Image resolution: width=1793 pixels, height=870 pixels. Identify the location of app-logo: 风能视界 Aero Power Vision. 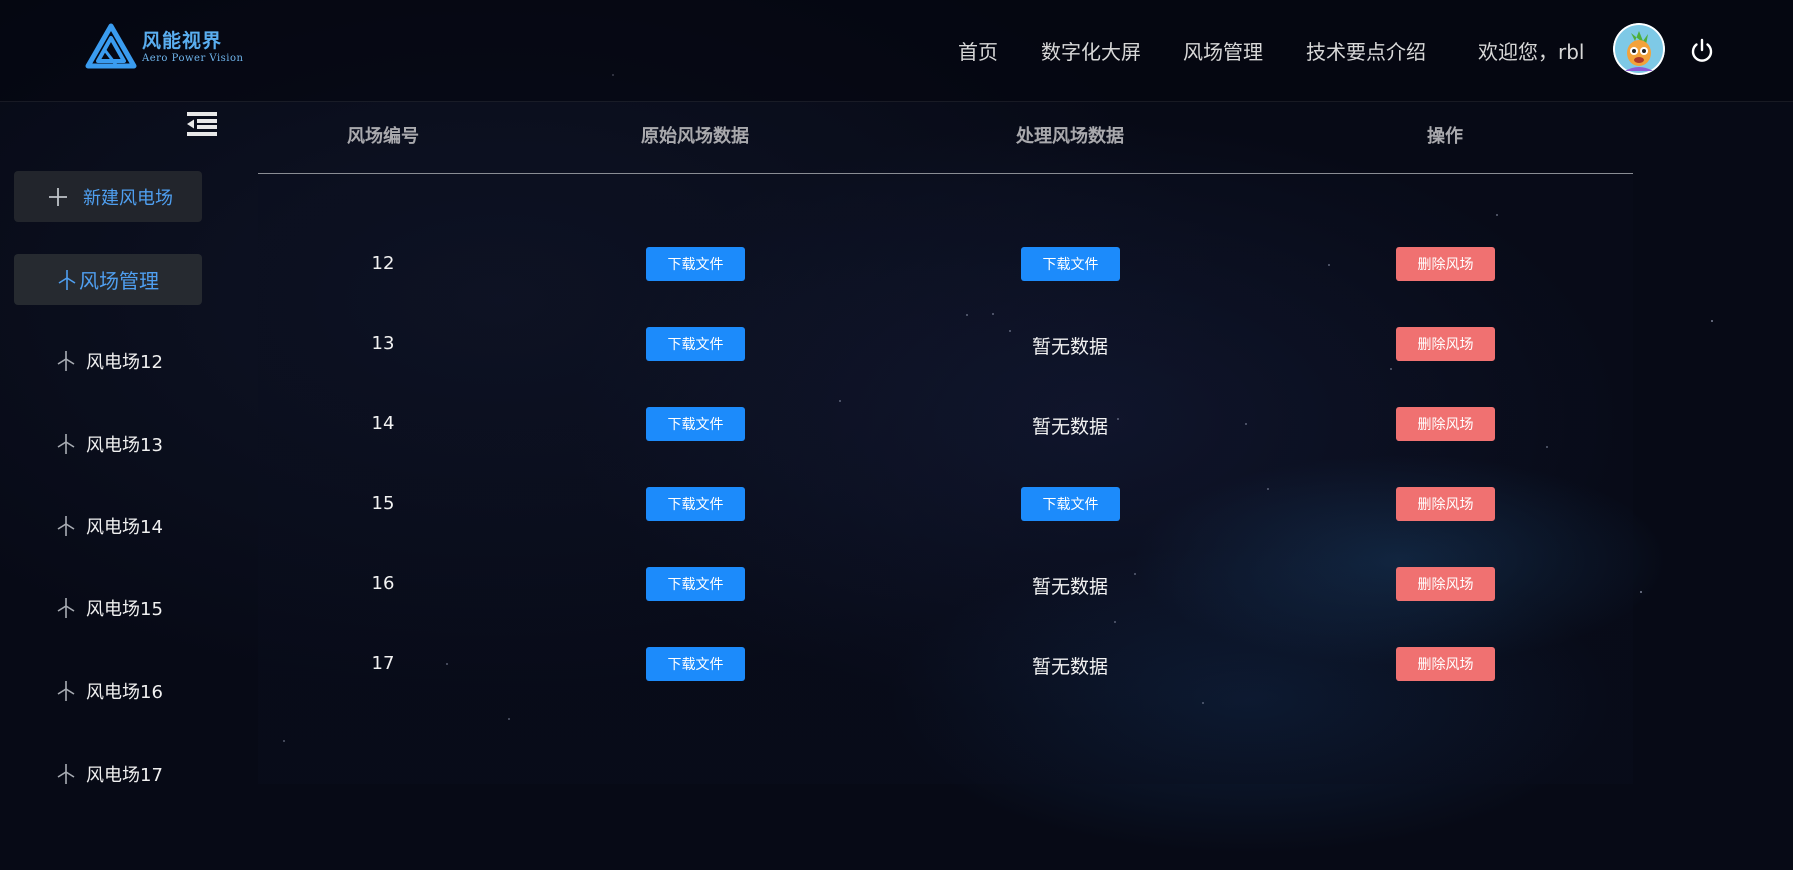
(163, 47).